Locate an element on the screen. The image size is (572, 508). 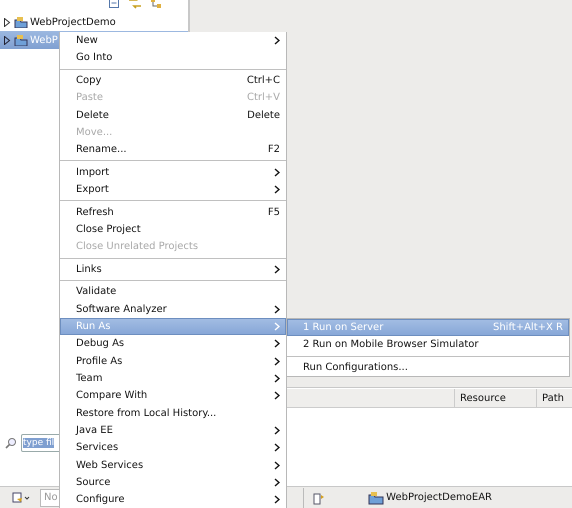
hierarchy-icon is located at coordinates (156, 4).